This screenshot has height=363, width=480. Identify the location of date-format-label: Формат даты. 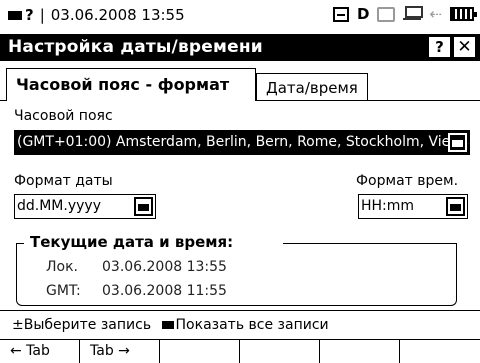
(63, 181).